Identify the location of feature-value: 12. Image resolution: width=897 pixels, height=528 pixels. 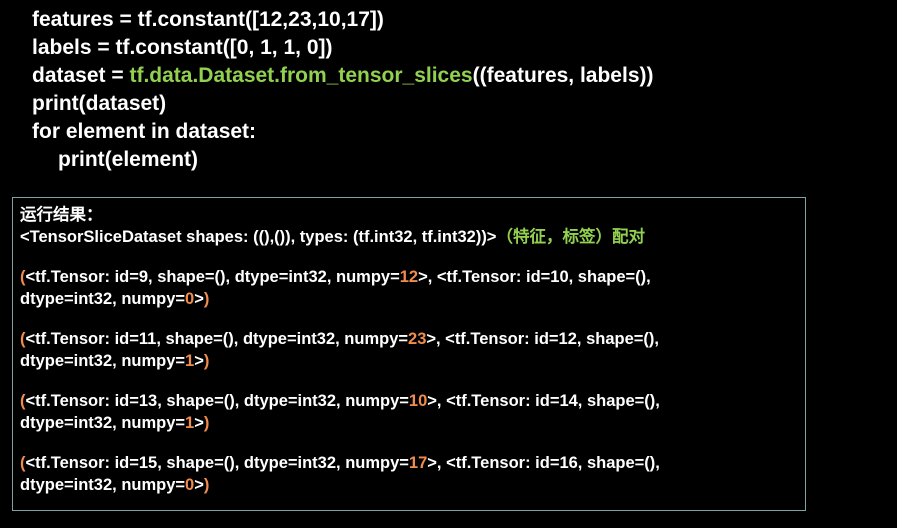
(409, 277).